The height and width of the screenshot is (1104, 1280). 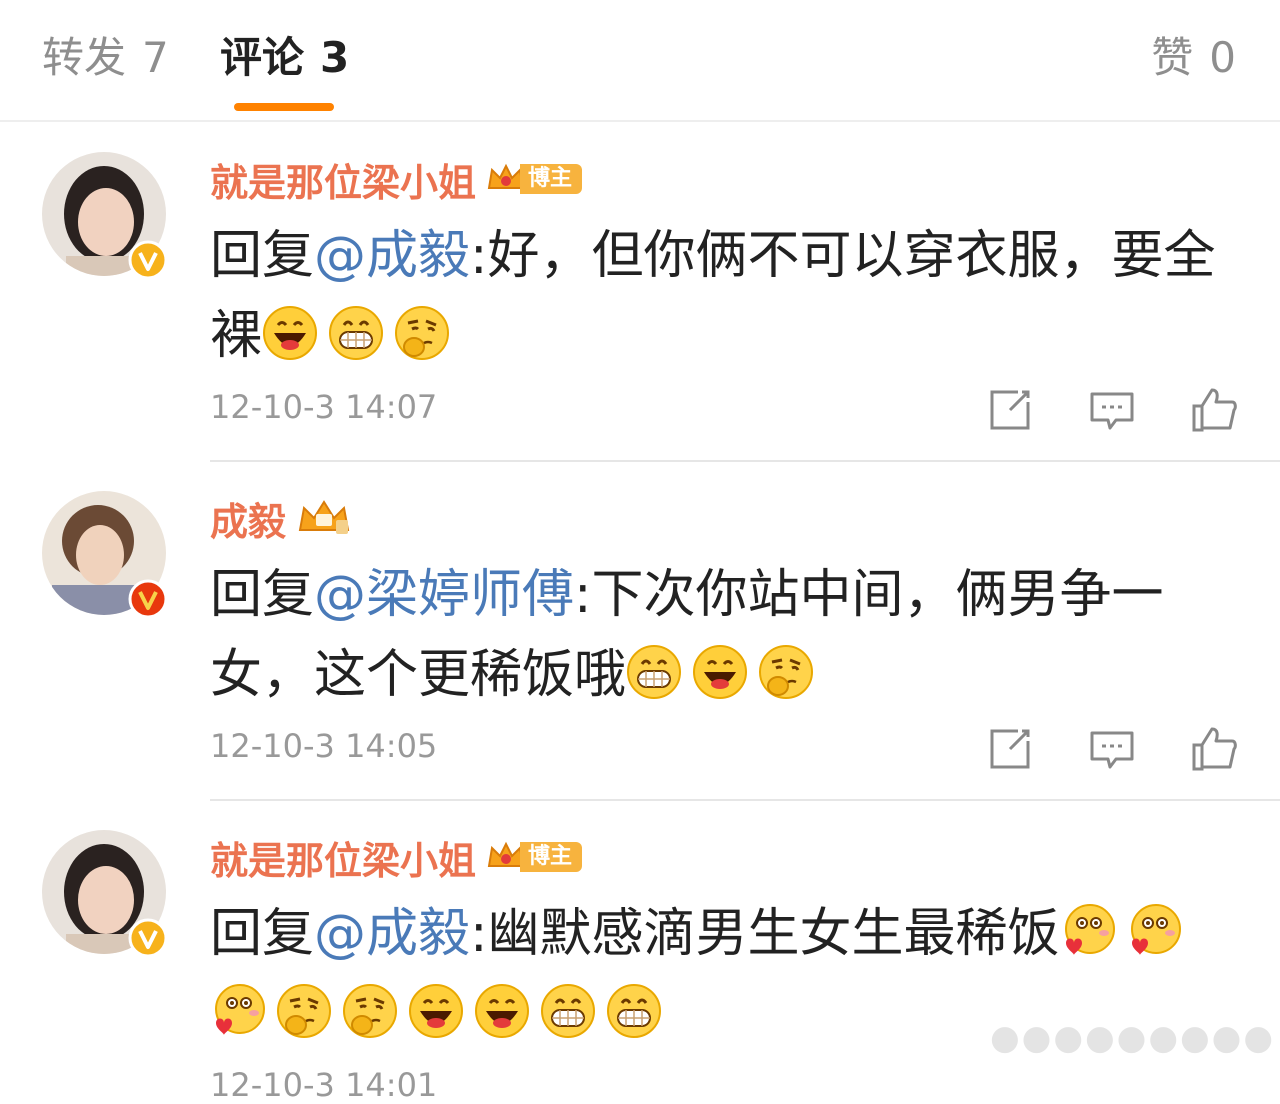 What do you see at coordinates (1172, 57) in the screenshot?
I see `tab-likes-label: 赞` at bounding box center [1172, 57].